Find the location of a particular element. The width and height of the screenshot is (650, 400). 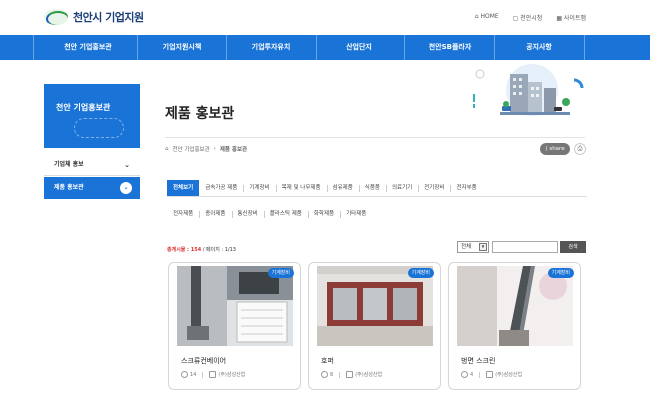

chevron-down-icon: ▾ is located at coordinates (483, 247).